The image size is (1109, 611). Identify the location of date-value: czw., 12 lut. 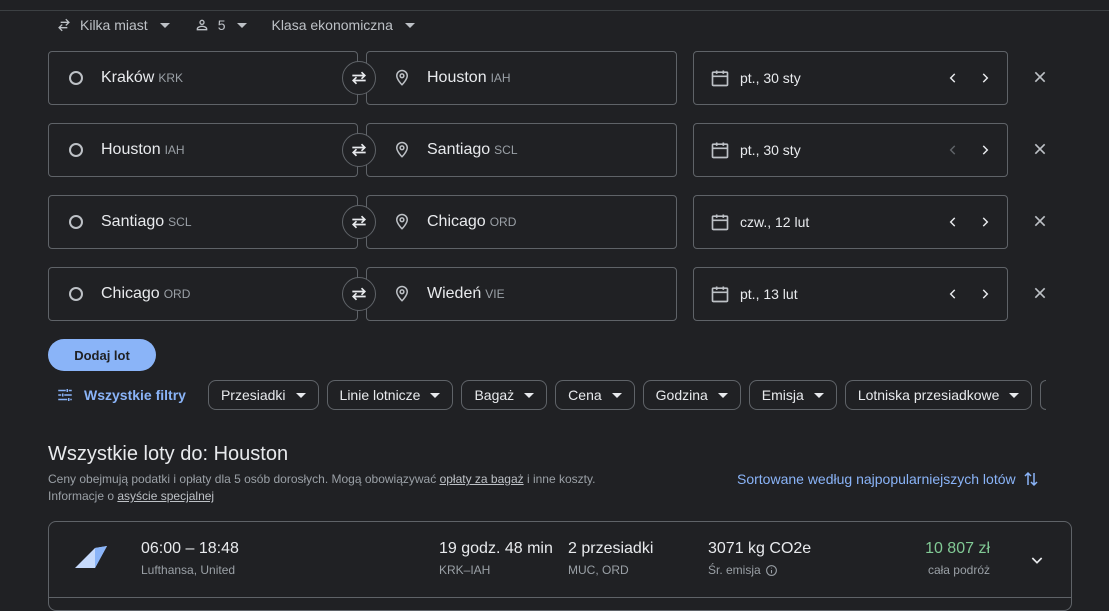
(775, 222).